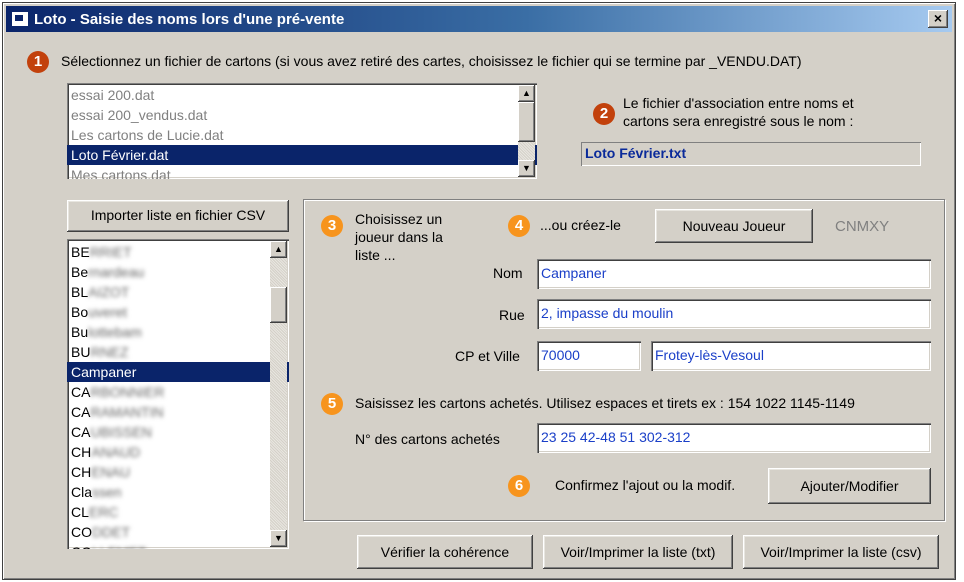 Image resolution: width=964 pixels, height=582 pixels. Describe the element at coordinates (791, 356) in the screenshot. I see `ville-input: Frotey-lès-Vesoul` at that location.